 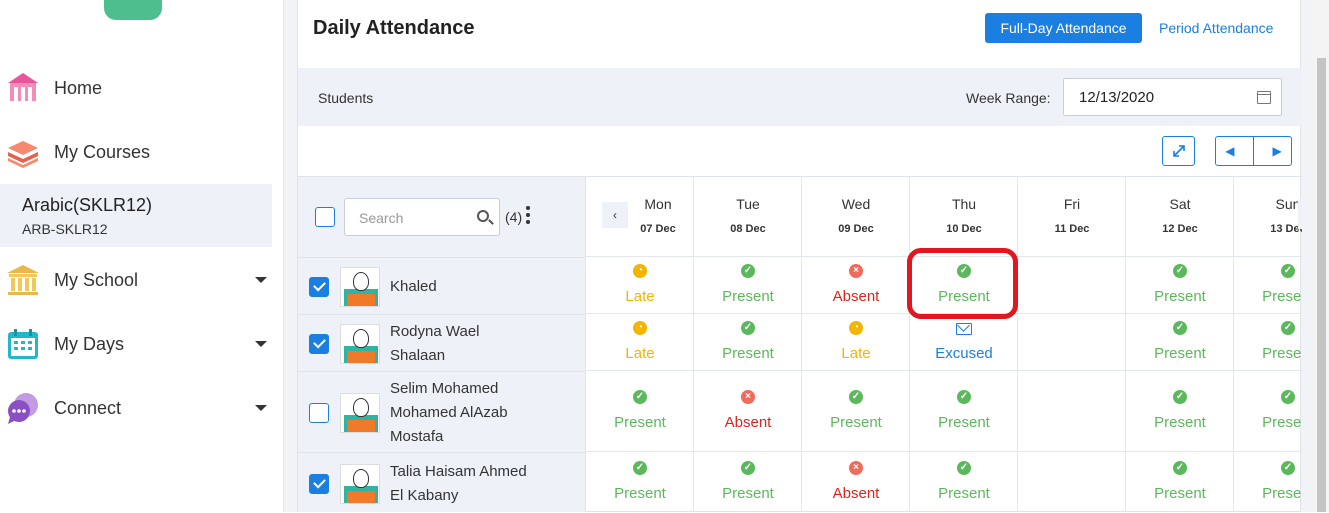 I want to click on page-title: Daily Attendance, so click(x=394, y=28).